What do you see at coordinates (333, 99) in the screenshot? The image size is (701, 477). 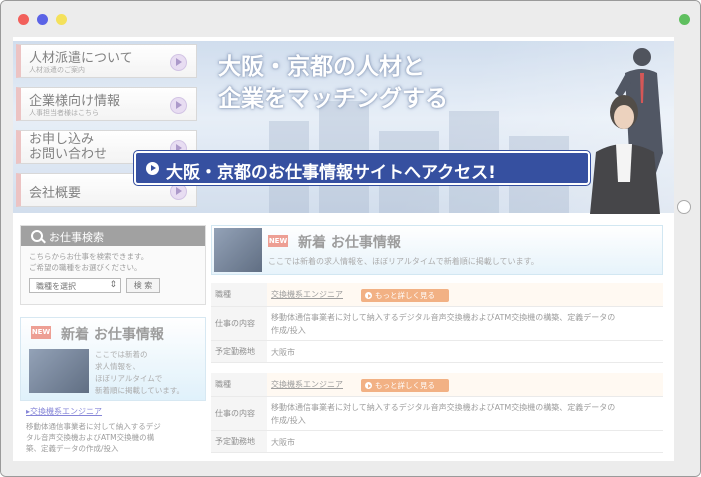 I see `headline-line-2: 企業をマッチングする` at bounding box center [333, 99].